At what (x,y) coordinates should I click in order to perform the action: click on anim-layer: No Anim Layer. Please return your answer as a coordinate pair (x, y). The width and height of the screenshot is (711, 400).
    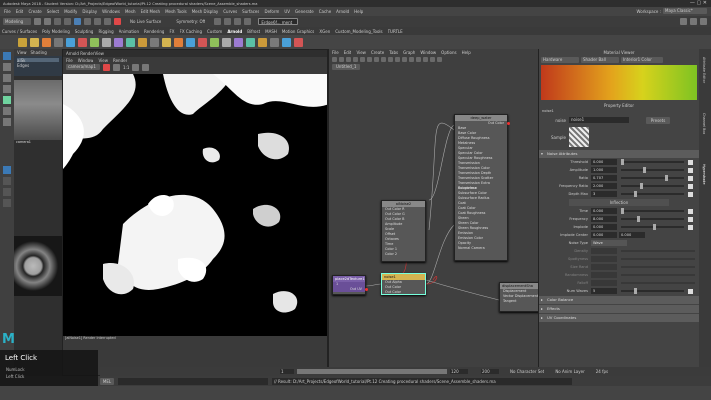
    Looking at the image, I should click on (569, 371).